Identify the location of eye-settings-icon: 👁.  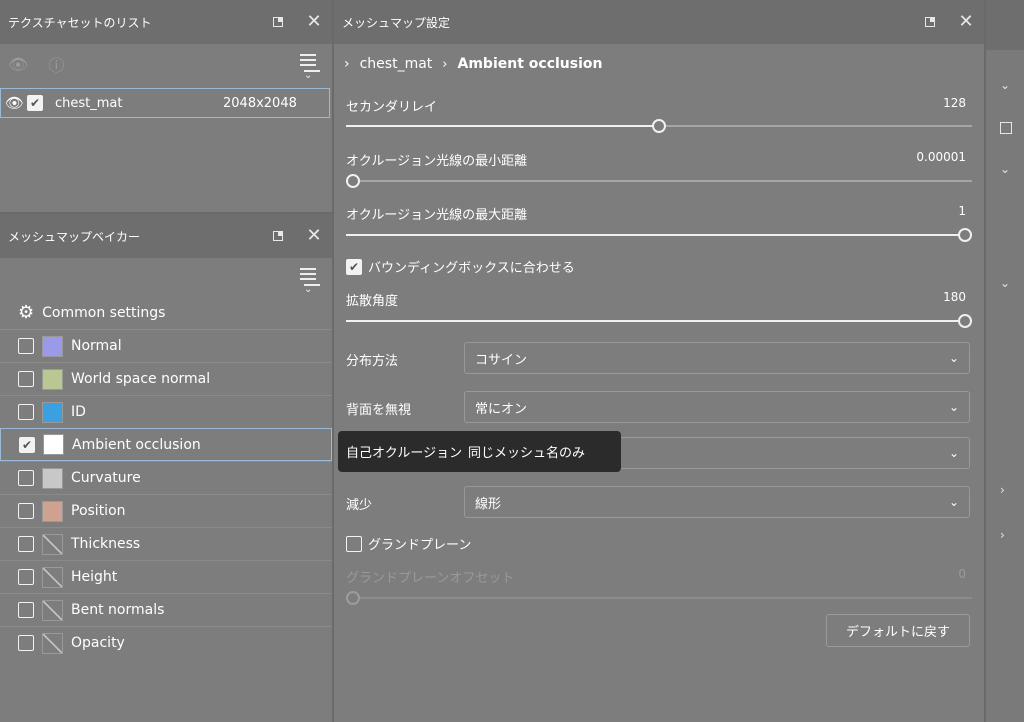
(18, 64).